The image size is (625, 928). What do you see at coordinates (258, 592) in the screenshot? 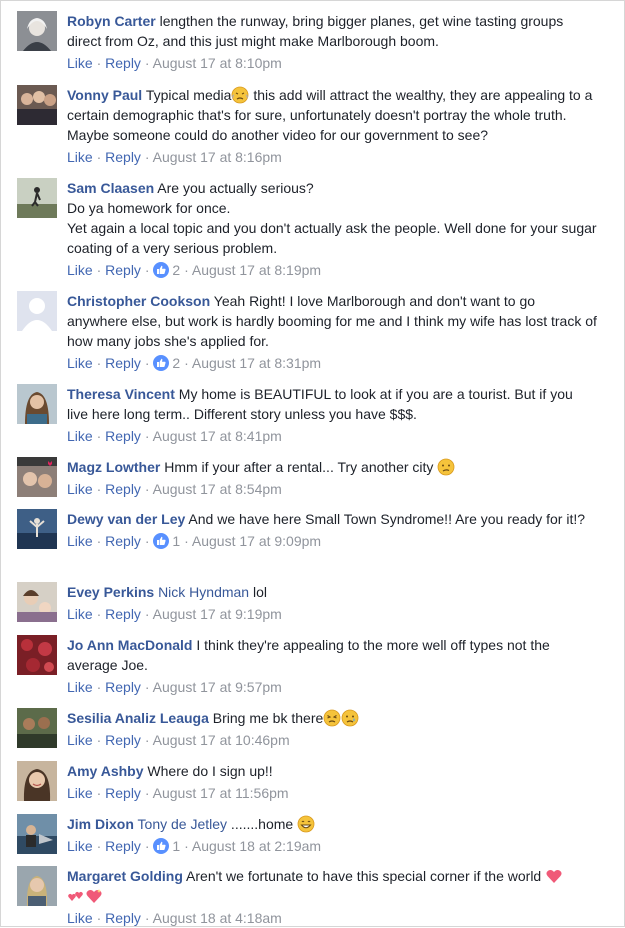
I see `comment-text: lol` at bounding box center [258, 592].